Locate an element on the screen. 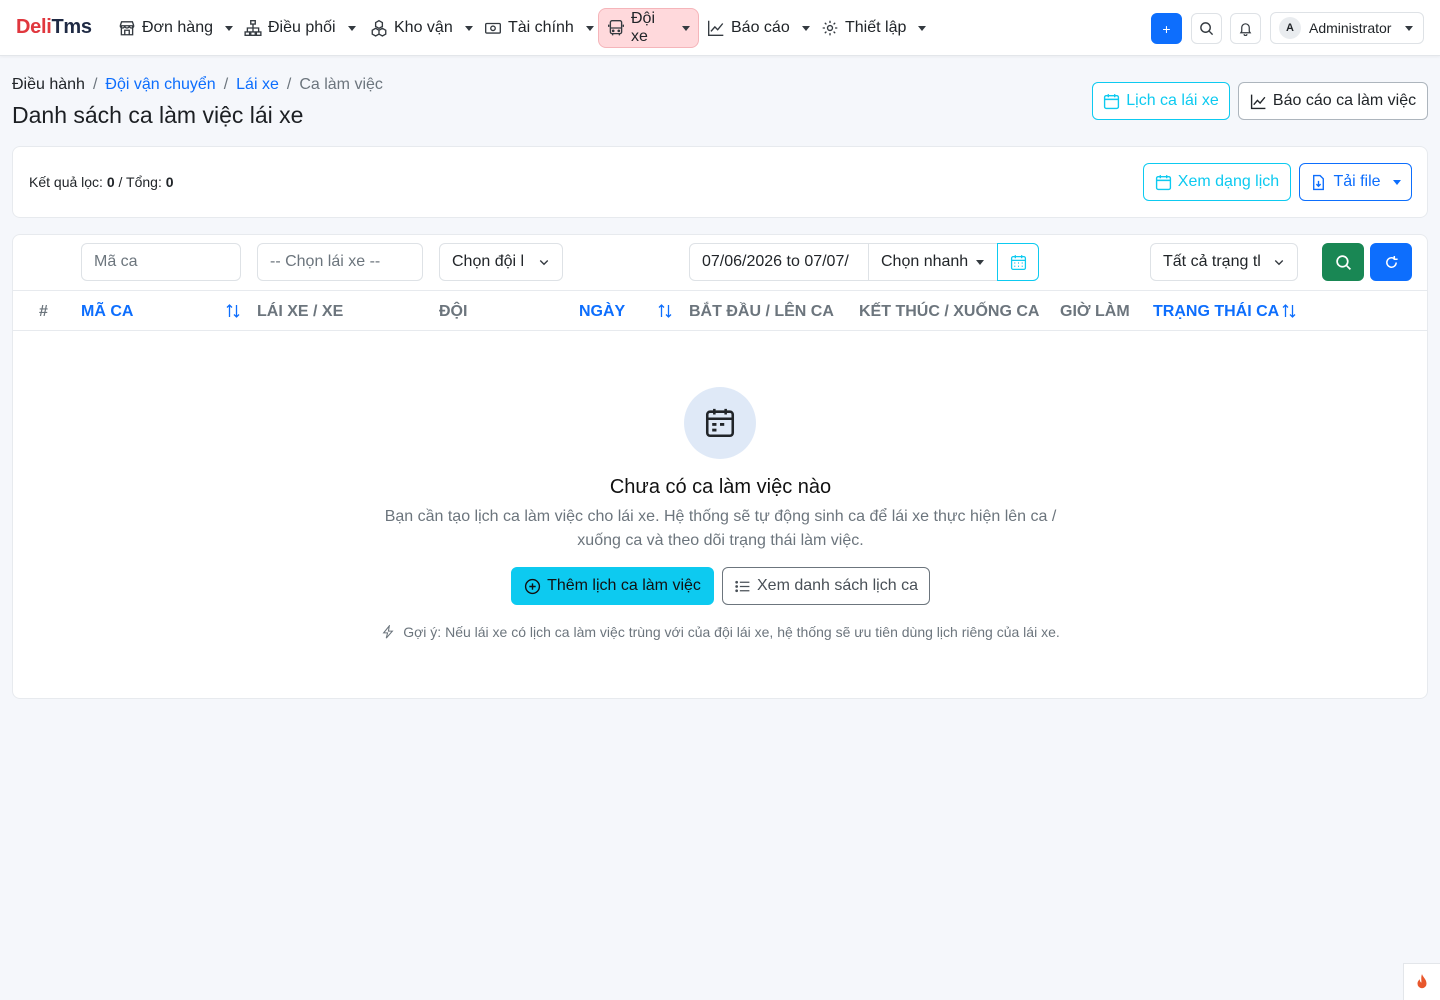  quick-add-button: + is located at coordinates (1166, 28).